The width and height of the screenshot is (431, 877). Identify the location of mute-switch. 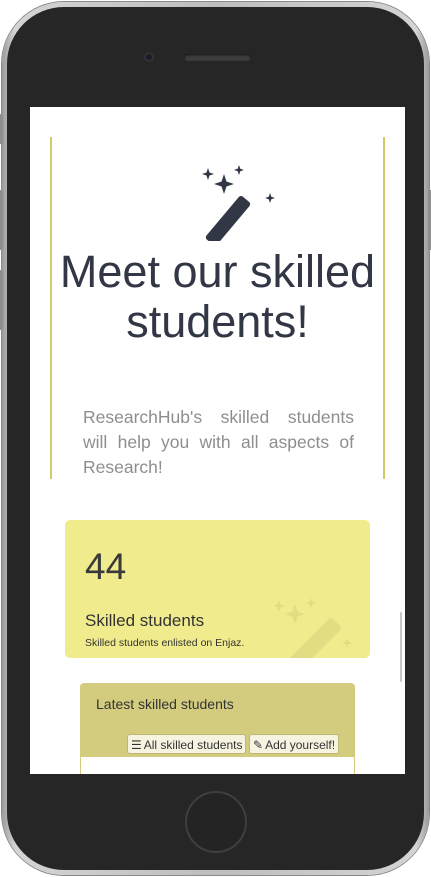
(1, 129).